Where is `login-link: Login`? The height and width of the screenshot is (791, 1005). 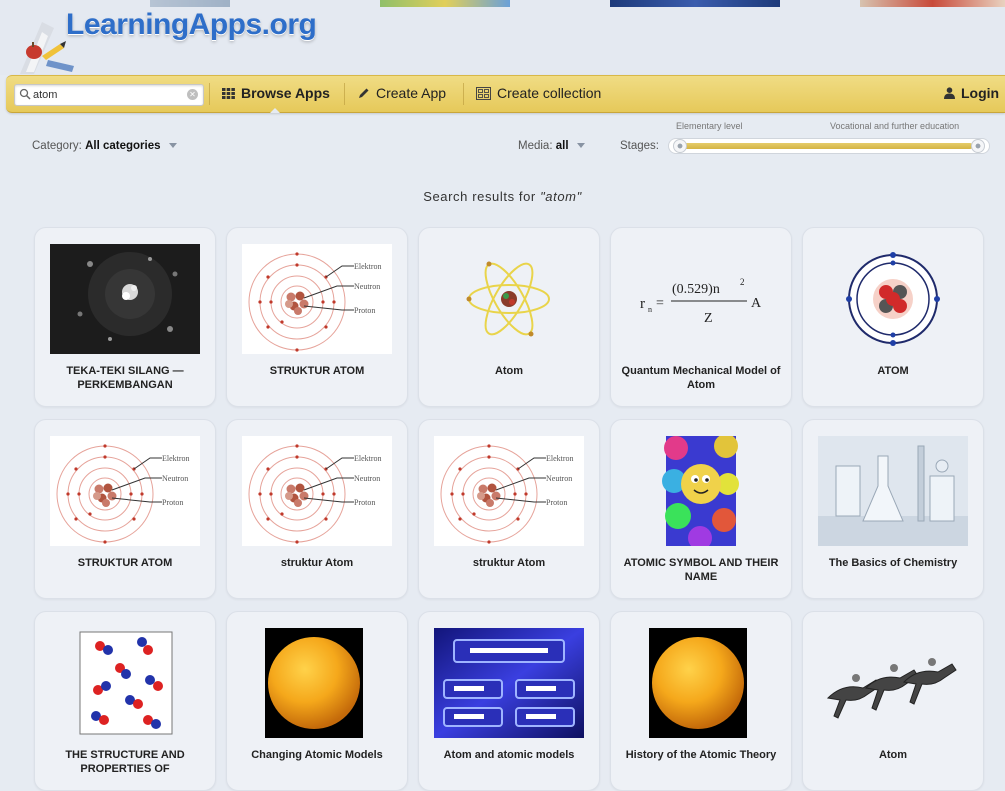 login-link: Login is located at coordinates (971, 93).